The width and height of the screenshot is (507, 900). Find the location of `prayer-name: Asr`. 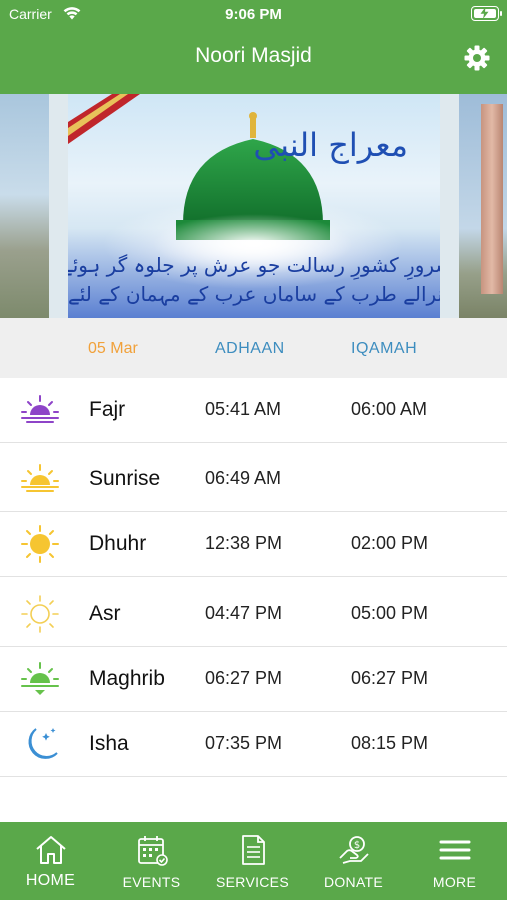

prayer-name: Asr is located at coordinates (105, 613).